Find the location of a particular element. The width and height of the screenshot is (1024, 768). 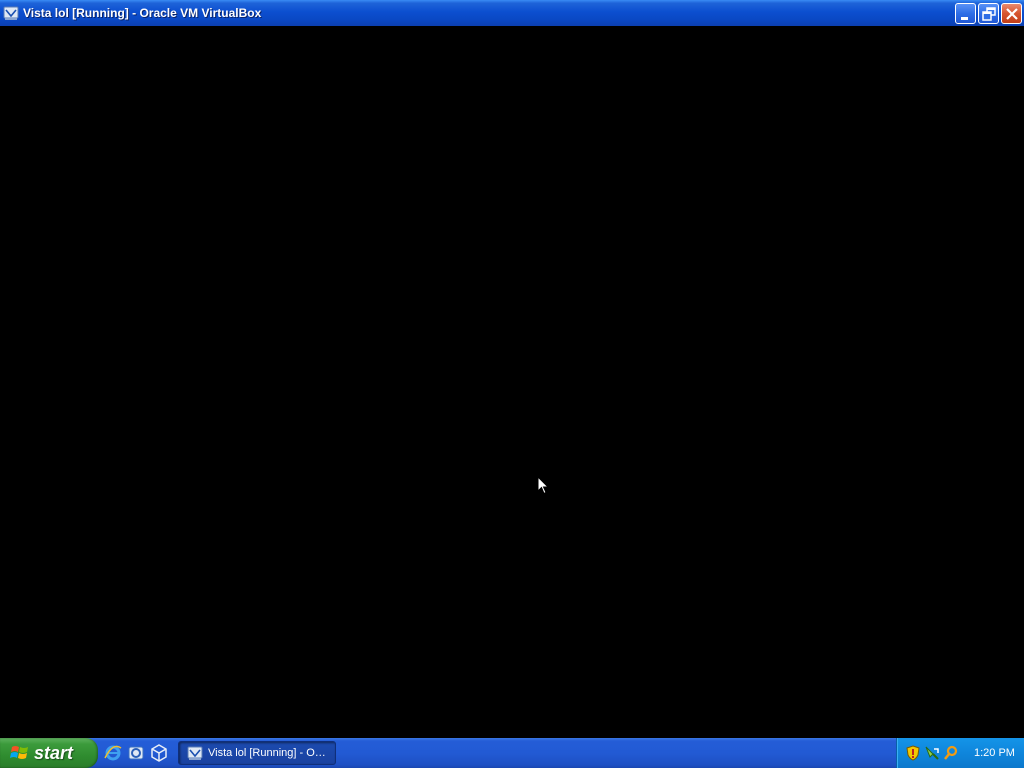

window-controls is located at coordinates (988, 13).